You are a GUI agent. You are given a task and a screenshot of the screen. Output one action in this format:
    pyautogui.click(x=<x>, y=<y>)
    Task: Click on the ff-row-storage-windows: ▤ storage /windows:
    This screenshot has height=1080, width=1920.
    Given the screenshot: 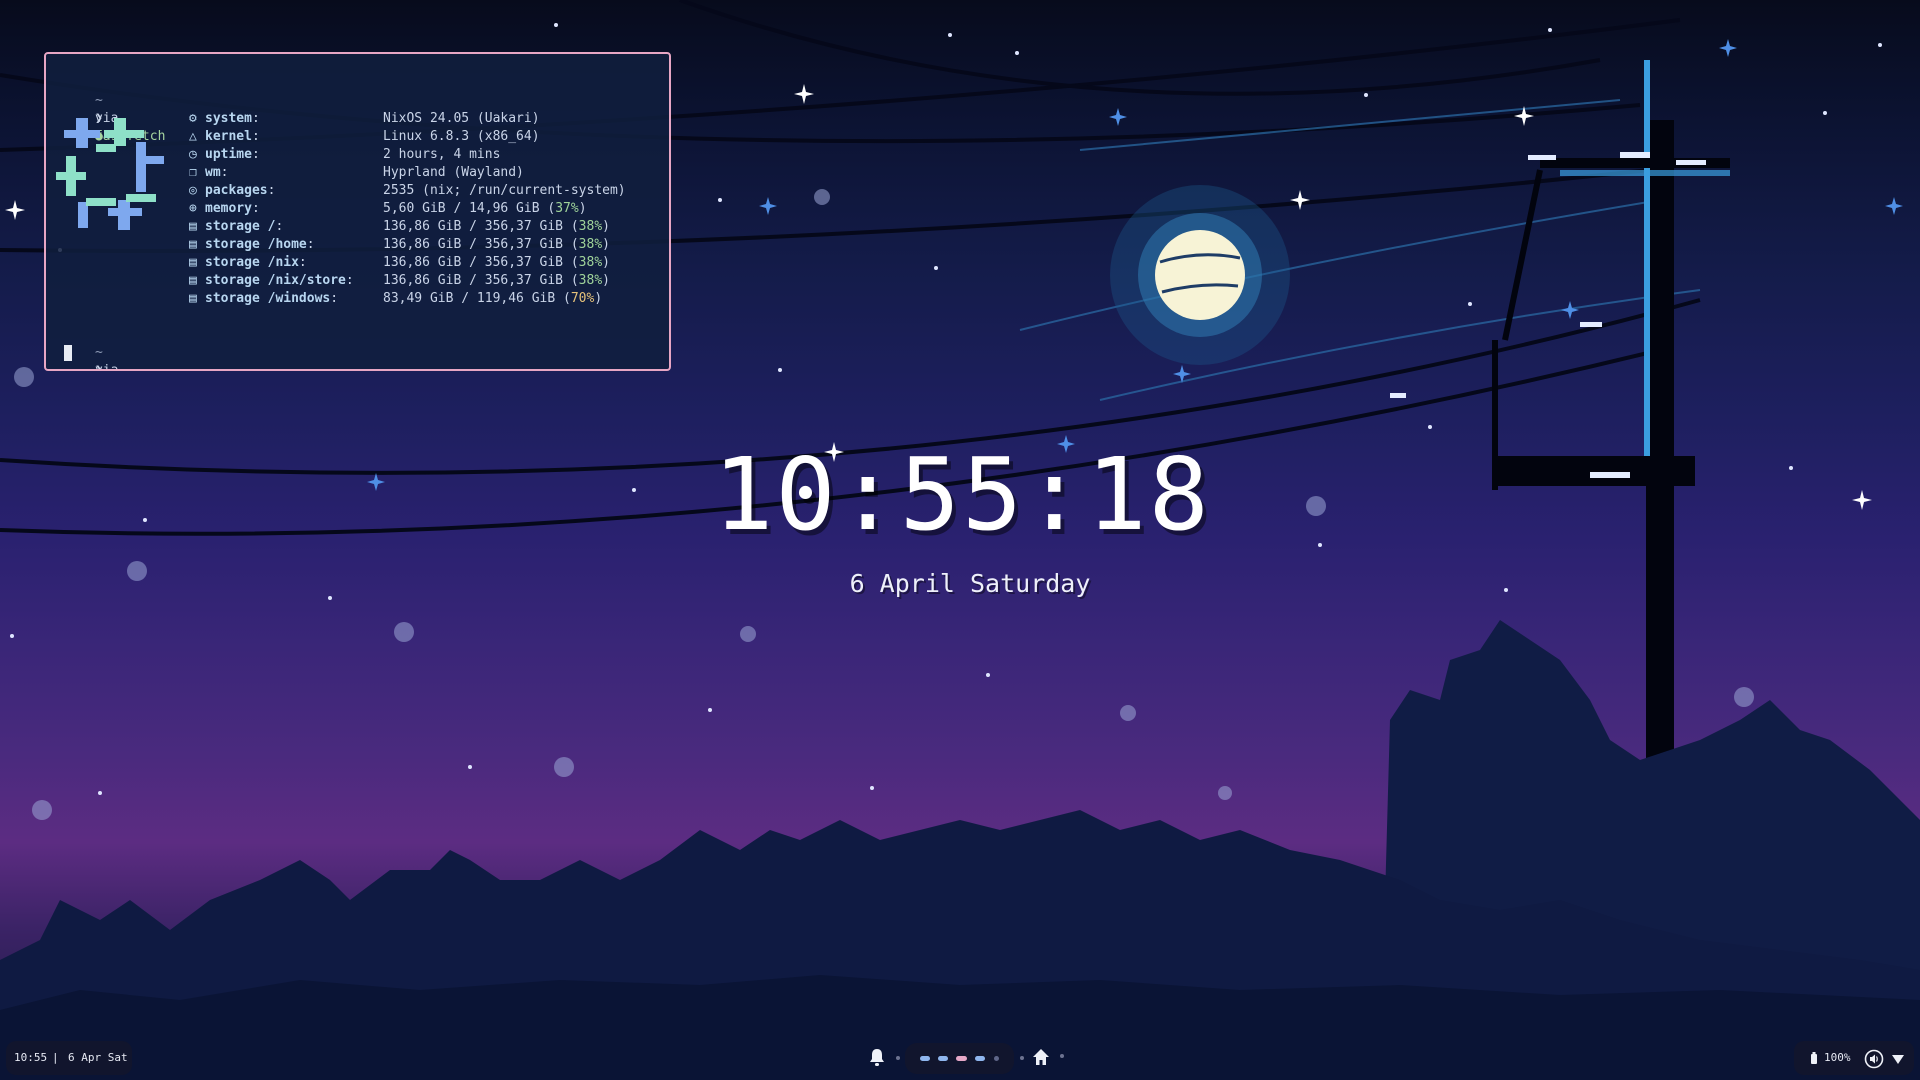 What is the action you would take?
    pyautogui.click(x=264, y=298)
    